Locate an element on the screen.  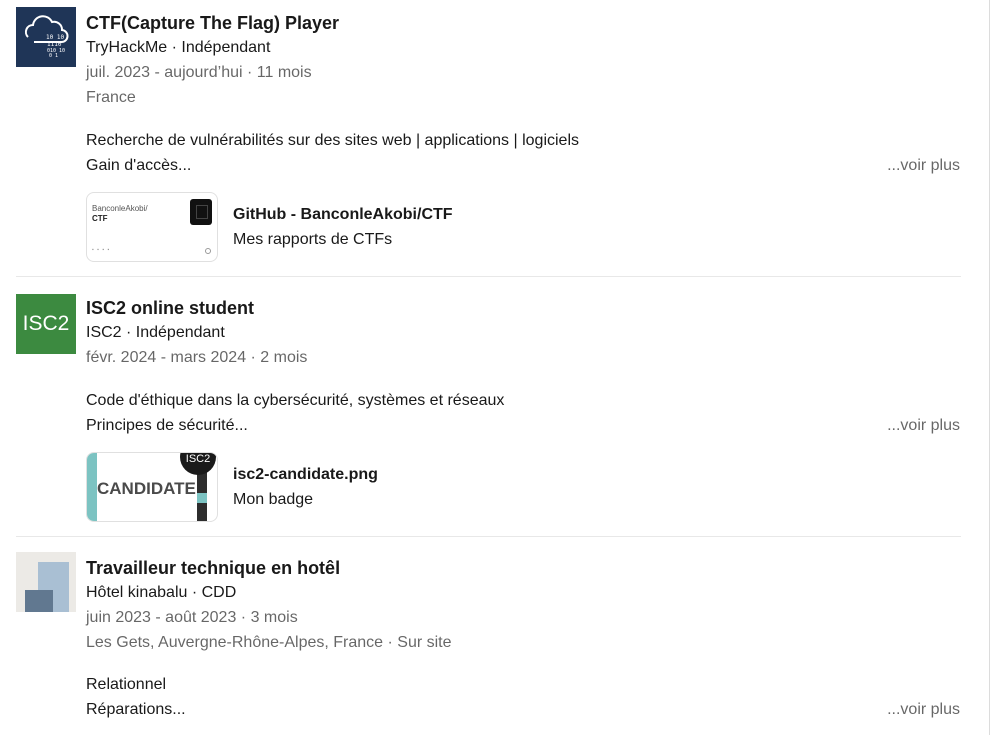
svg-text: 0 1 is located at coordinates (53, 56).